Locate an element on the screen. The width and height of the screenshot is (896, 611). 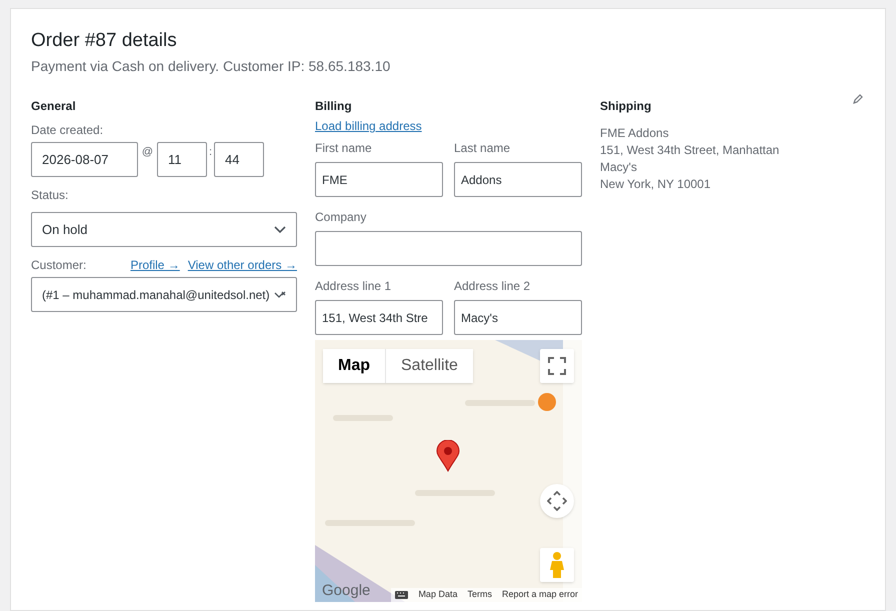
field-label: Customer: is located at coordinates (58, 265).